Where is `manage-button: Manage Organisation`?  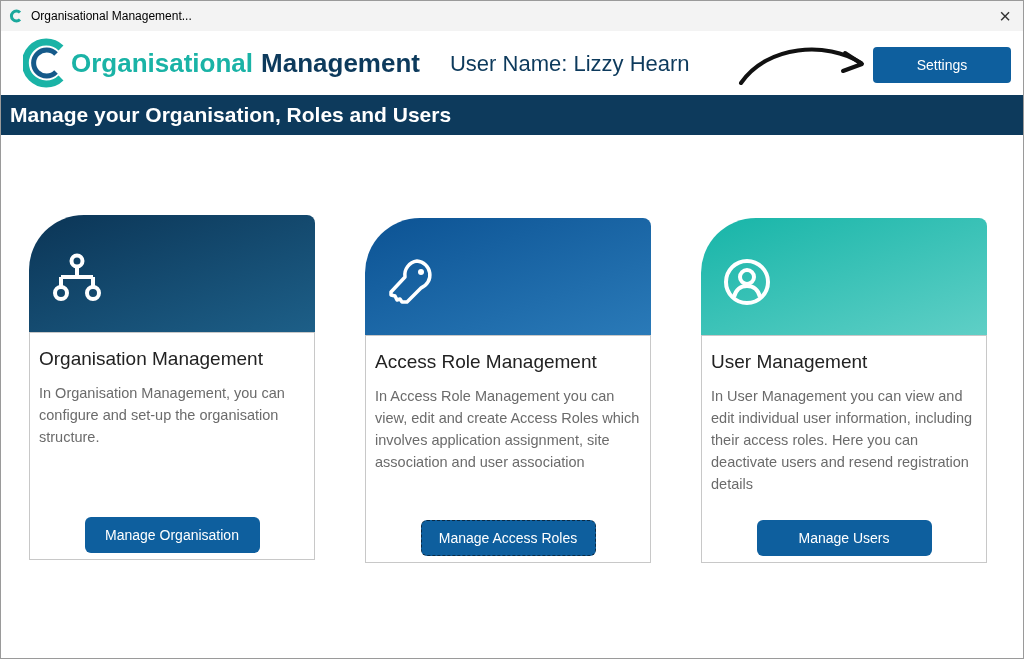
manage-button: Manage Organisation is located at coordinates (172, 535).